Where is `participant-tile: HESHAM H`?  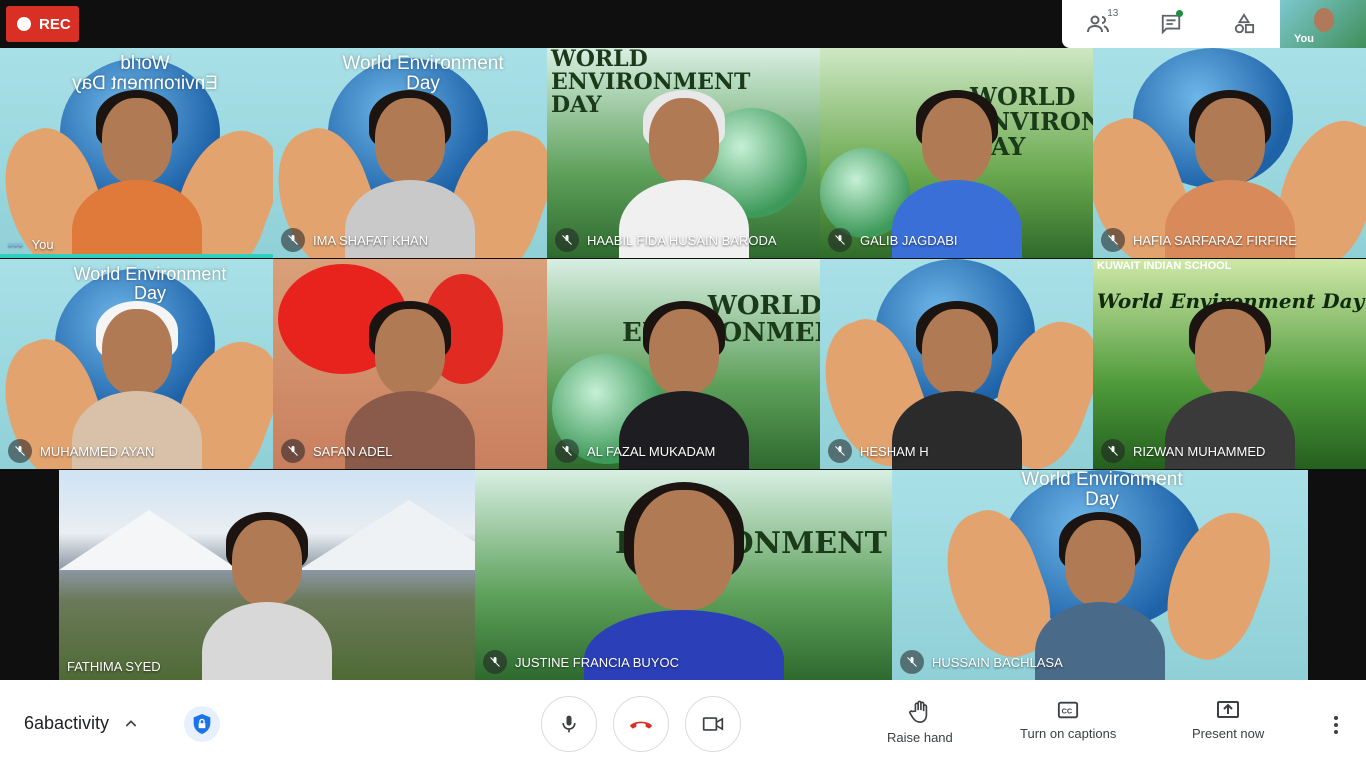
participant-tile: HESHAM H is located at coordinates (956, 364).